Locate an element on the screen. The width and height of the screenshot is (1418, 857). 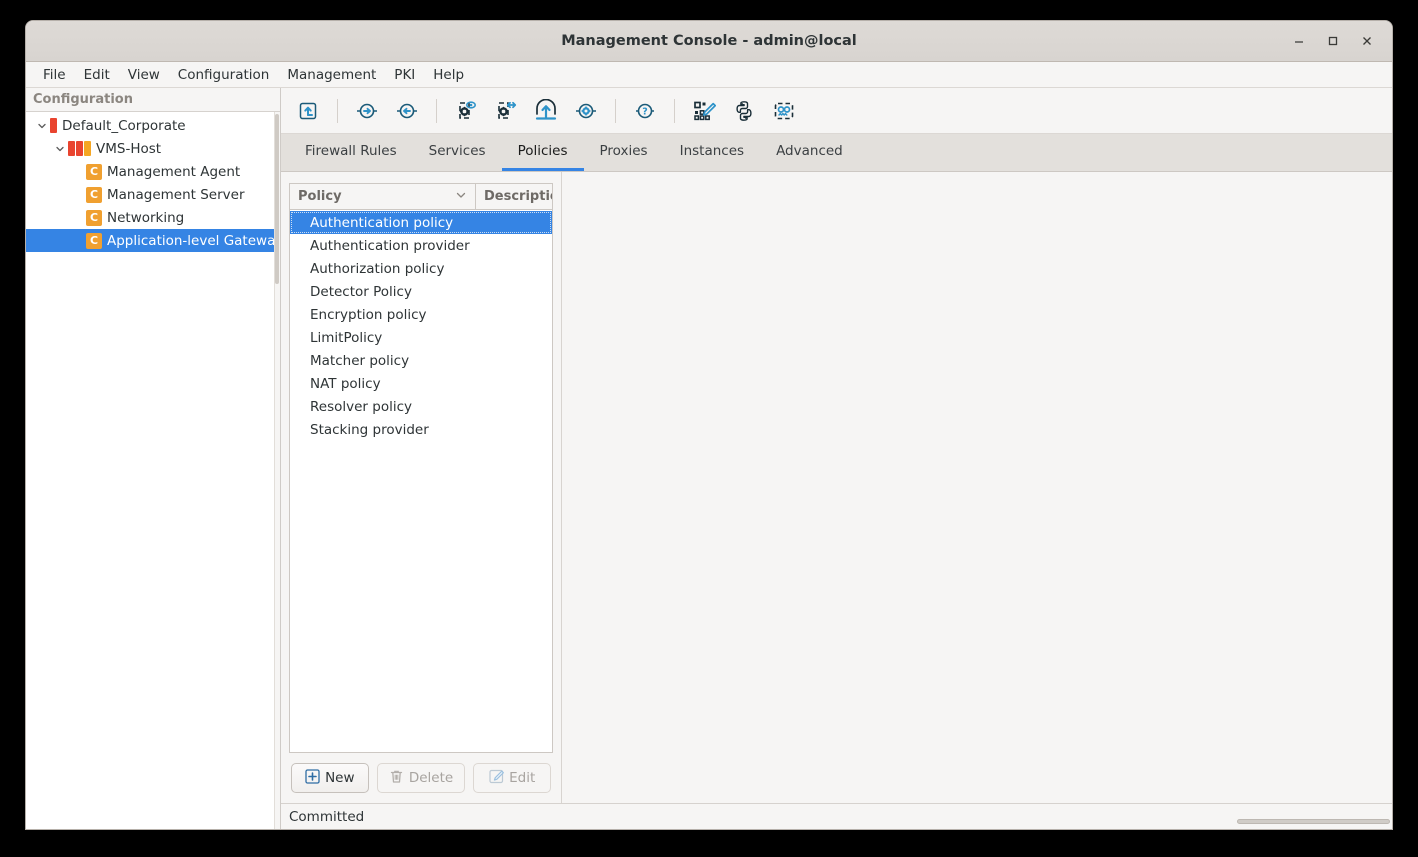
tree-item-management-agent: C Management Agent is located at coordinates (153, 171).